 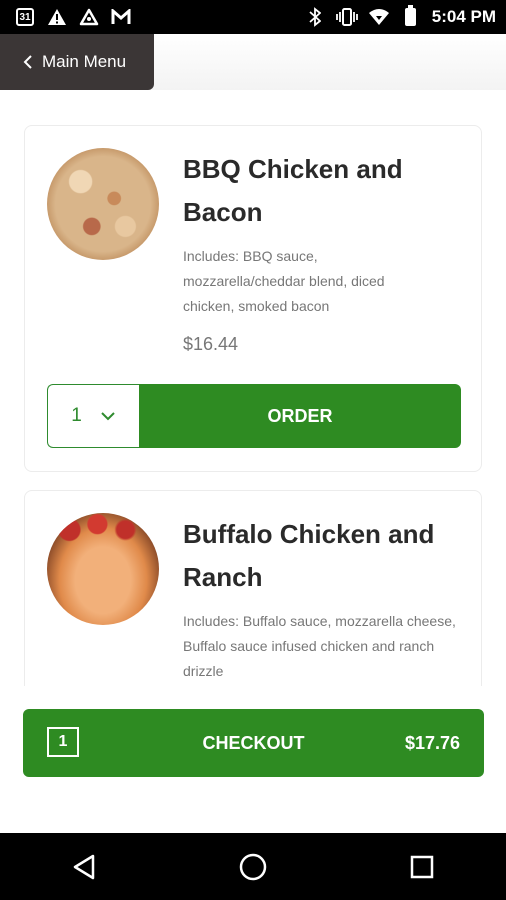 What do you see at coordinates (432, 743) in the screenshot?
I see `checkout-total: $17.76` at bounding box center [432, 743].